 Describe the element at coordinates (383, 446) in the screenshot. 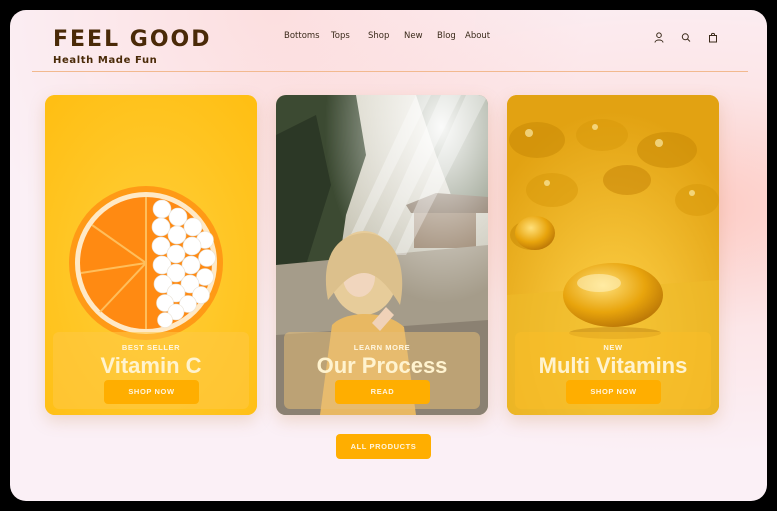

I see `all-products-button: ALL PRODUCTS` at that location.